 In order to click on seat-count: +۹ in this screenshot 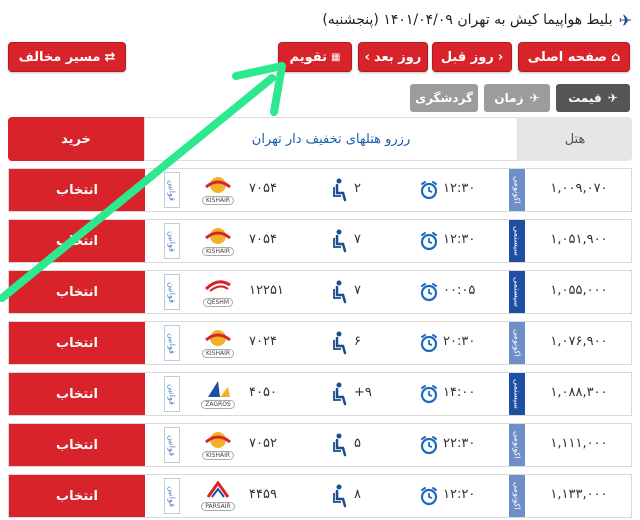, I will do `click(363, 392)`.